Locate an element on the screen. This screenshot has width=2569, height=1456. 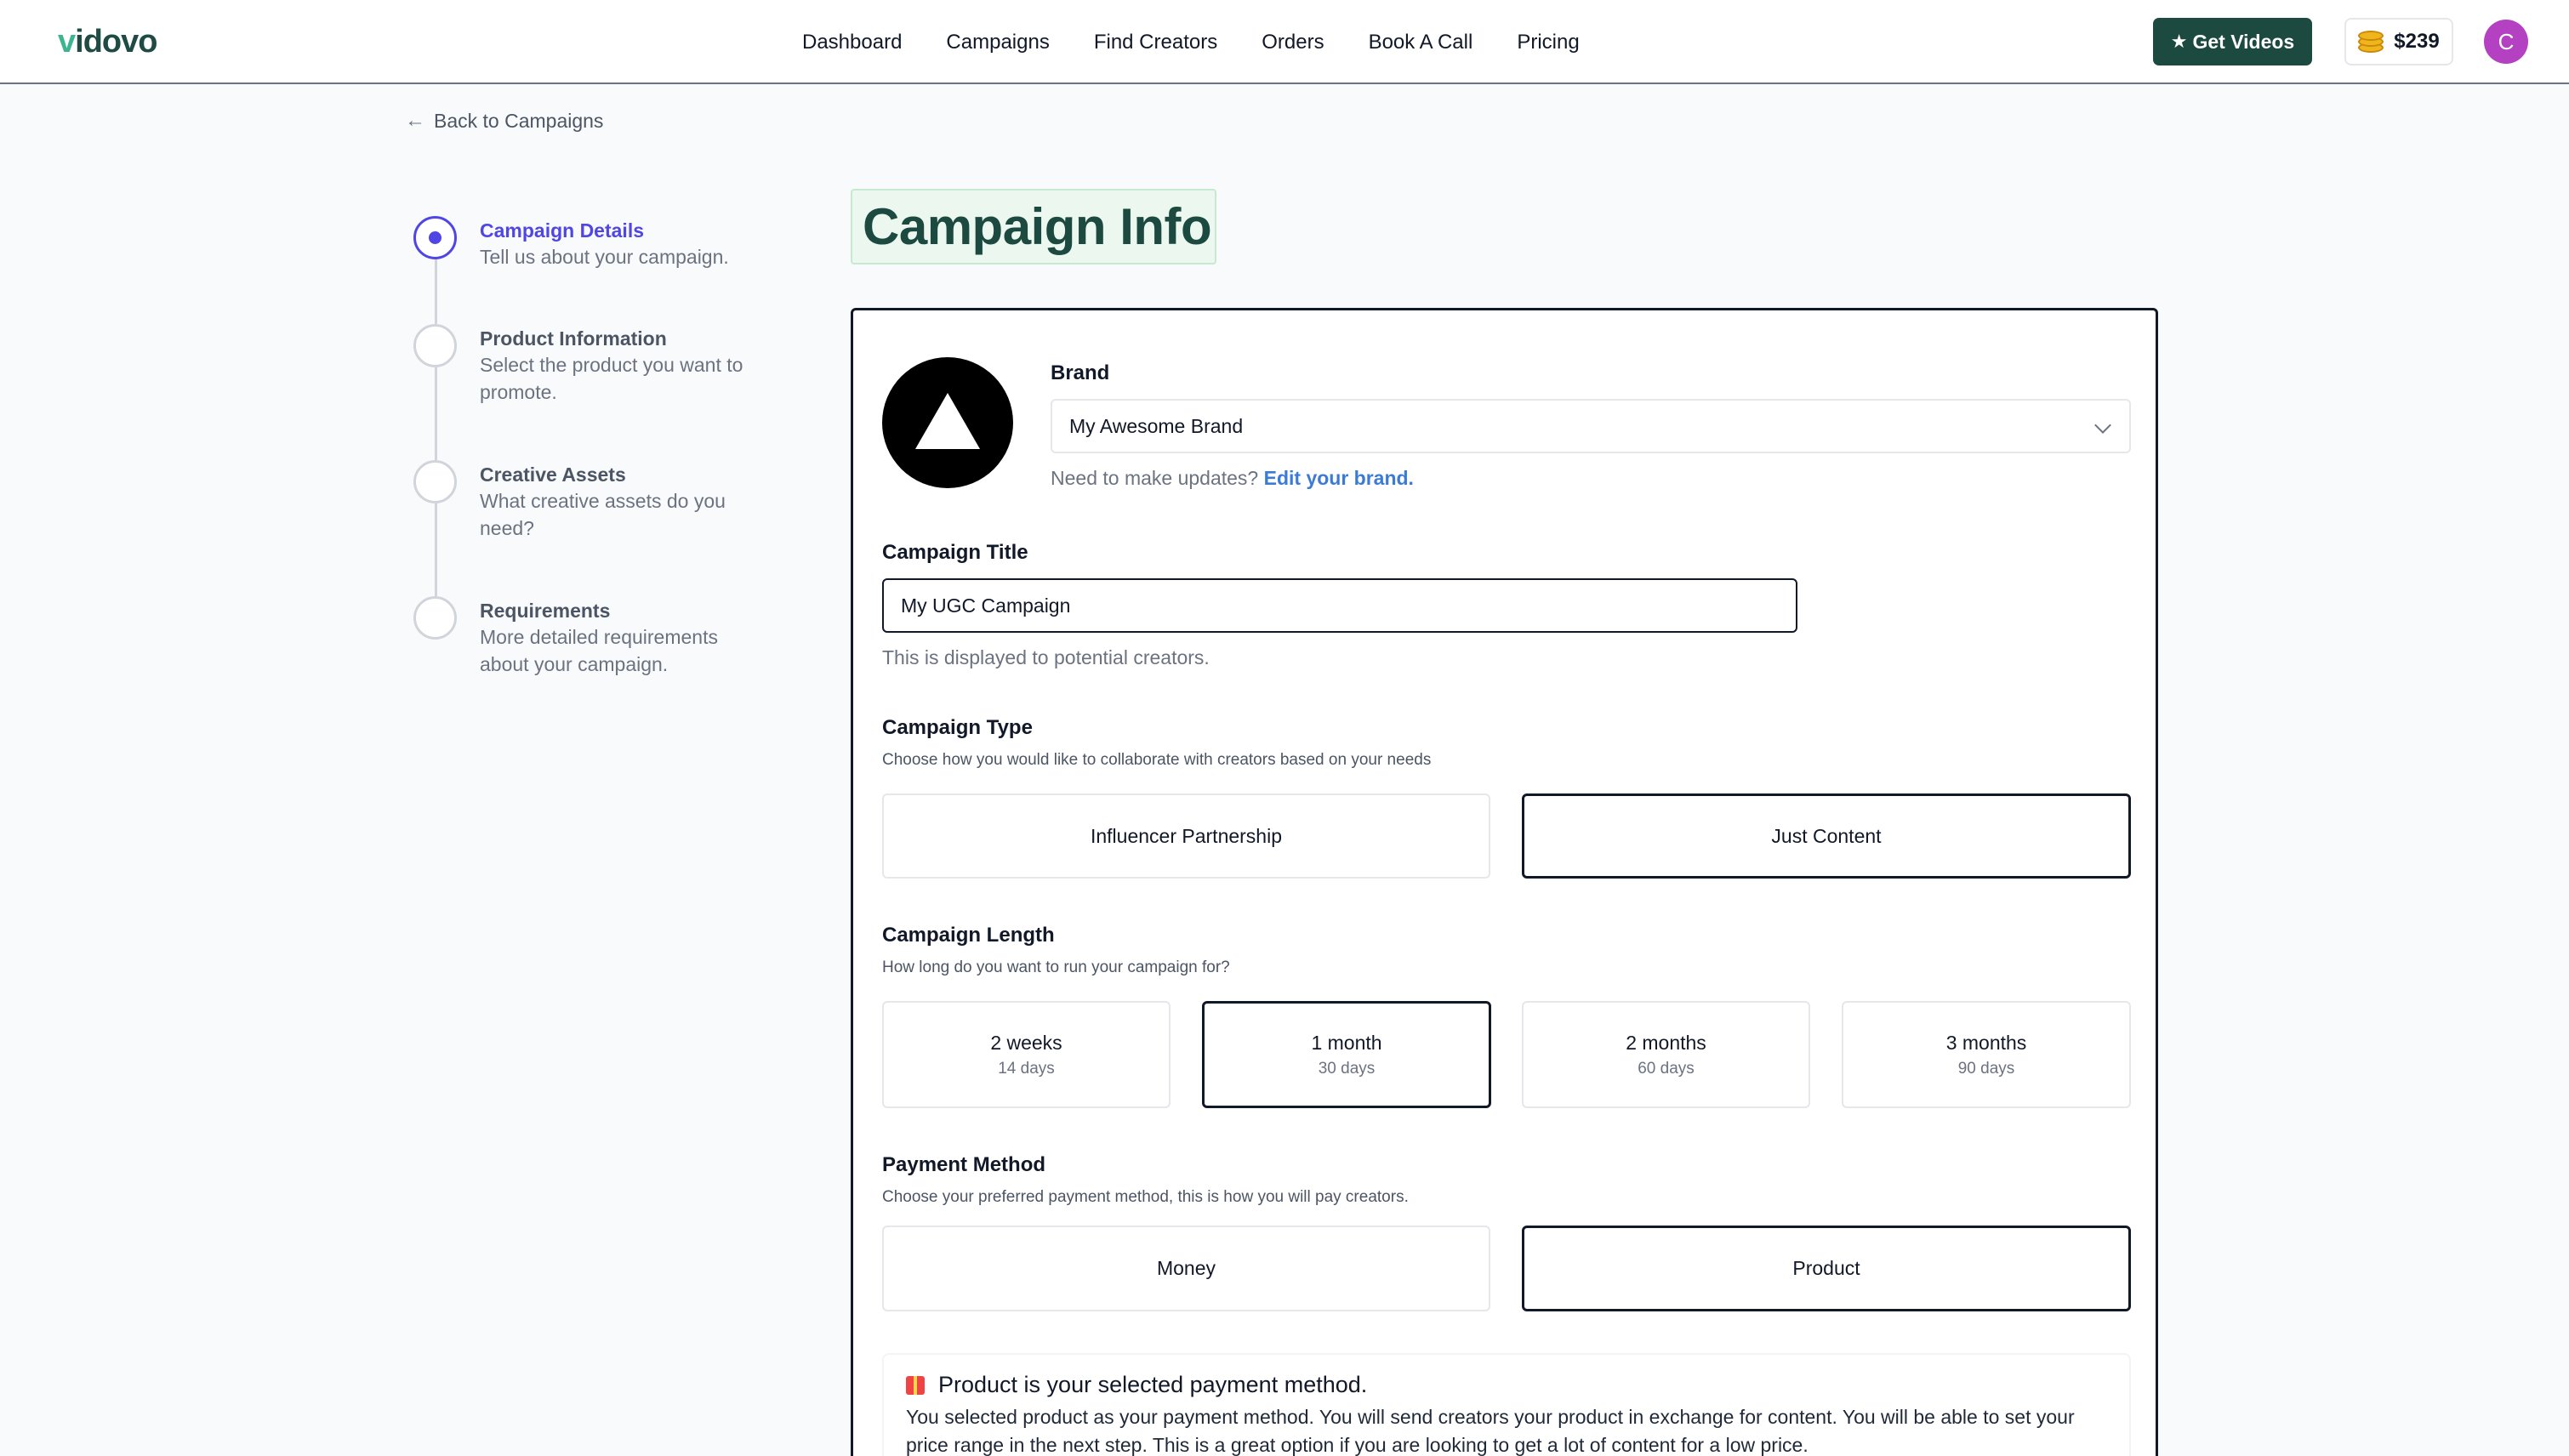
back-to-campaigns-link: ← Back to Campaigns is located at coordinates (504, 121).